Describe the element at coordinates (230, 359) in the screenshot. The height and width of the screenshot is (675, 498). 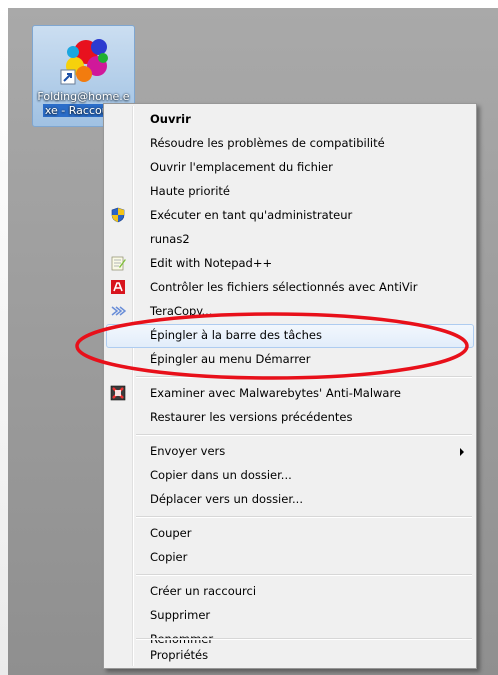
I see `menu-item-label: Épingler au menu Démarrer` at that location.